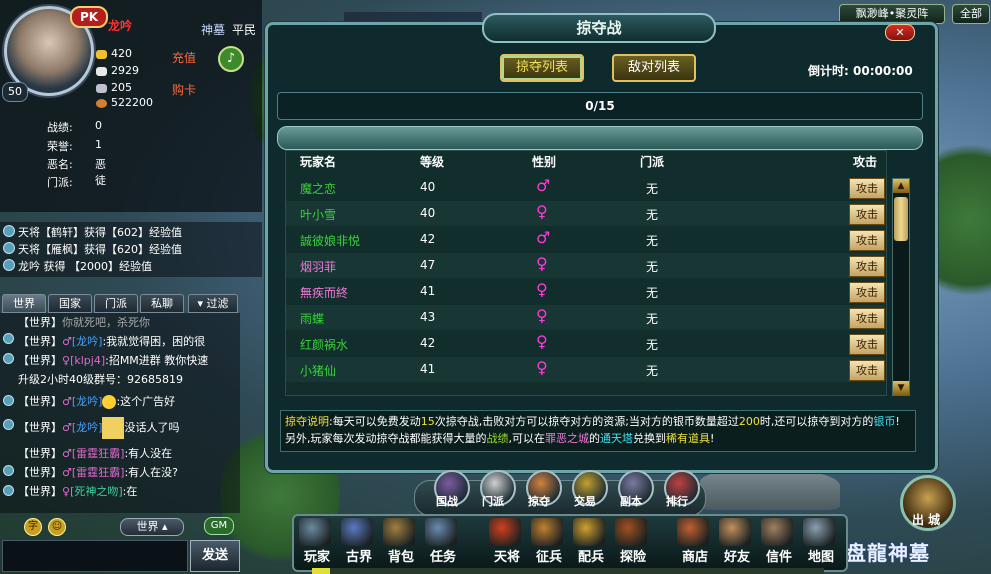 The width and height of the screenshot is (991, 574). Describe the element at coordinates (493, 501) in the screenshot. I see `ring-sect-label: 门派` at that location.